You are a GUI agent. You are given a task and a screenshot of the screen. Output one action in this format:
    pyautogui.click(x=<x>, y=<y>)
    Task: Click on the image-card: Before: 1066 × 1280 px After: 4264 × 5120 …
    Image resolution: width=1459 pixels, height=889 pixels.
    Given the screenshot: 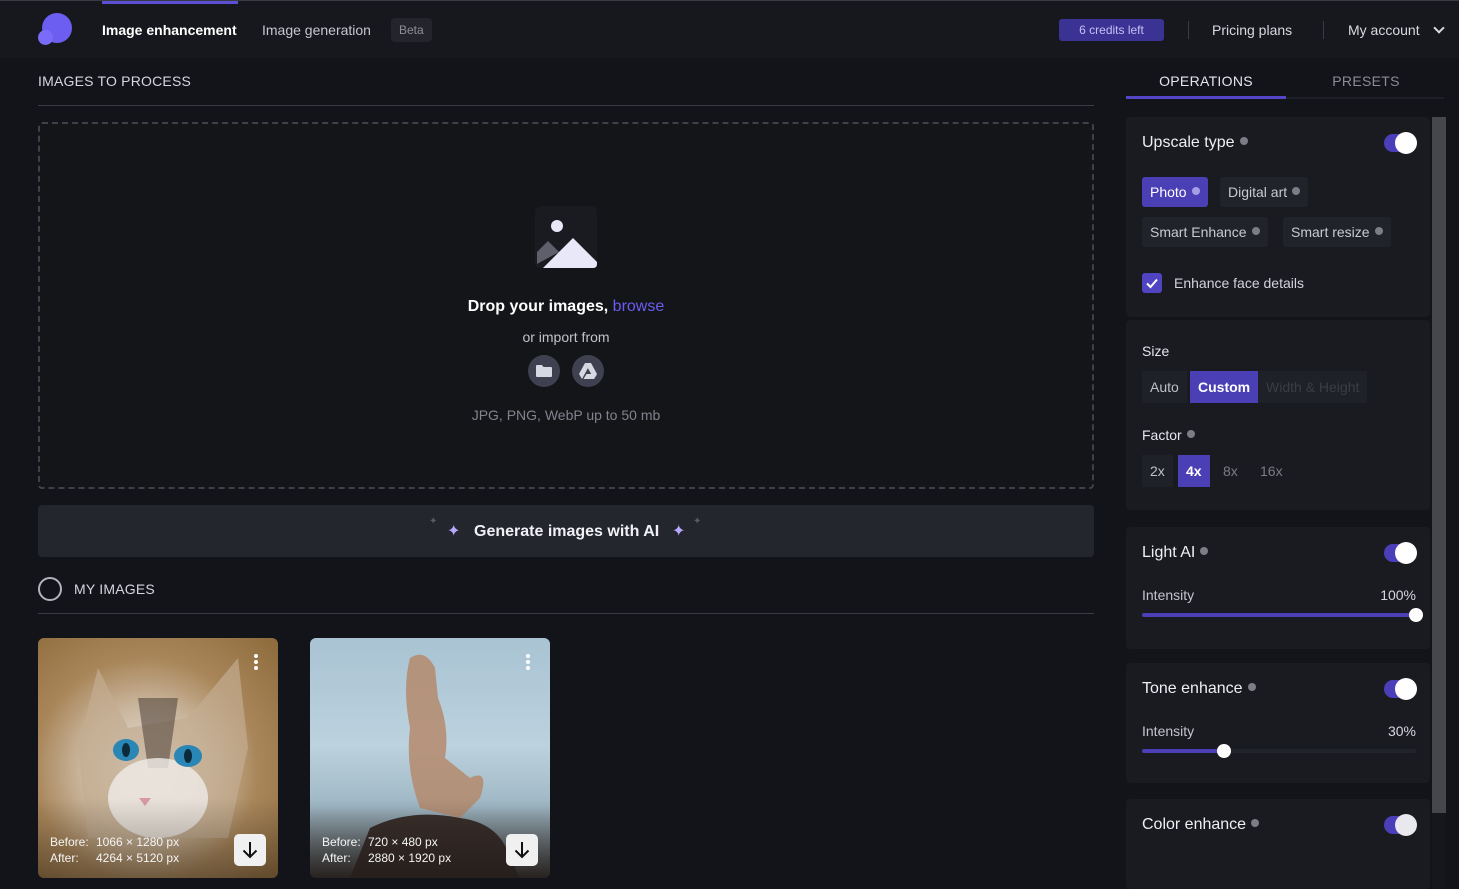 What is the action you would take?
    pyautogui.click(x=158, y=758)
    